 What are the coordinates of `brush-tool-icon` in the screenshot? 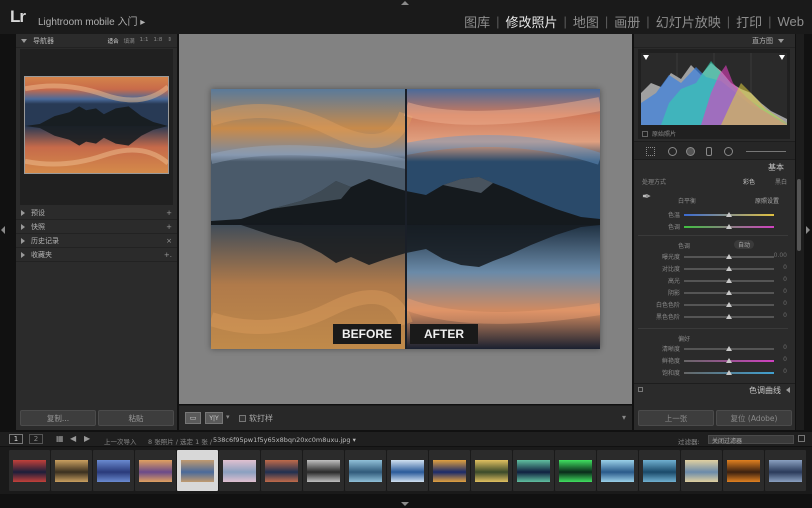 It's located at (766, 151).